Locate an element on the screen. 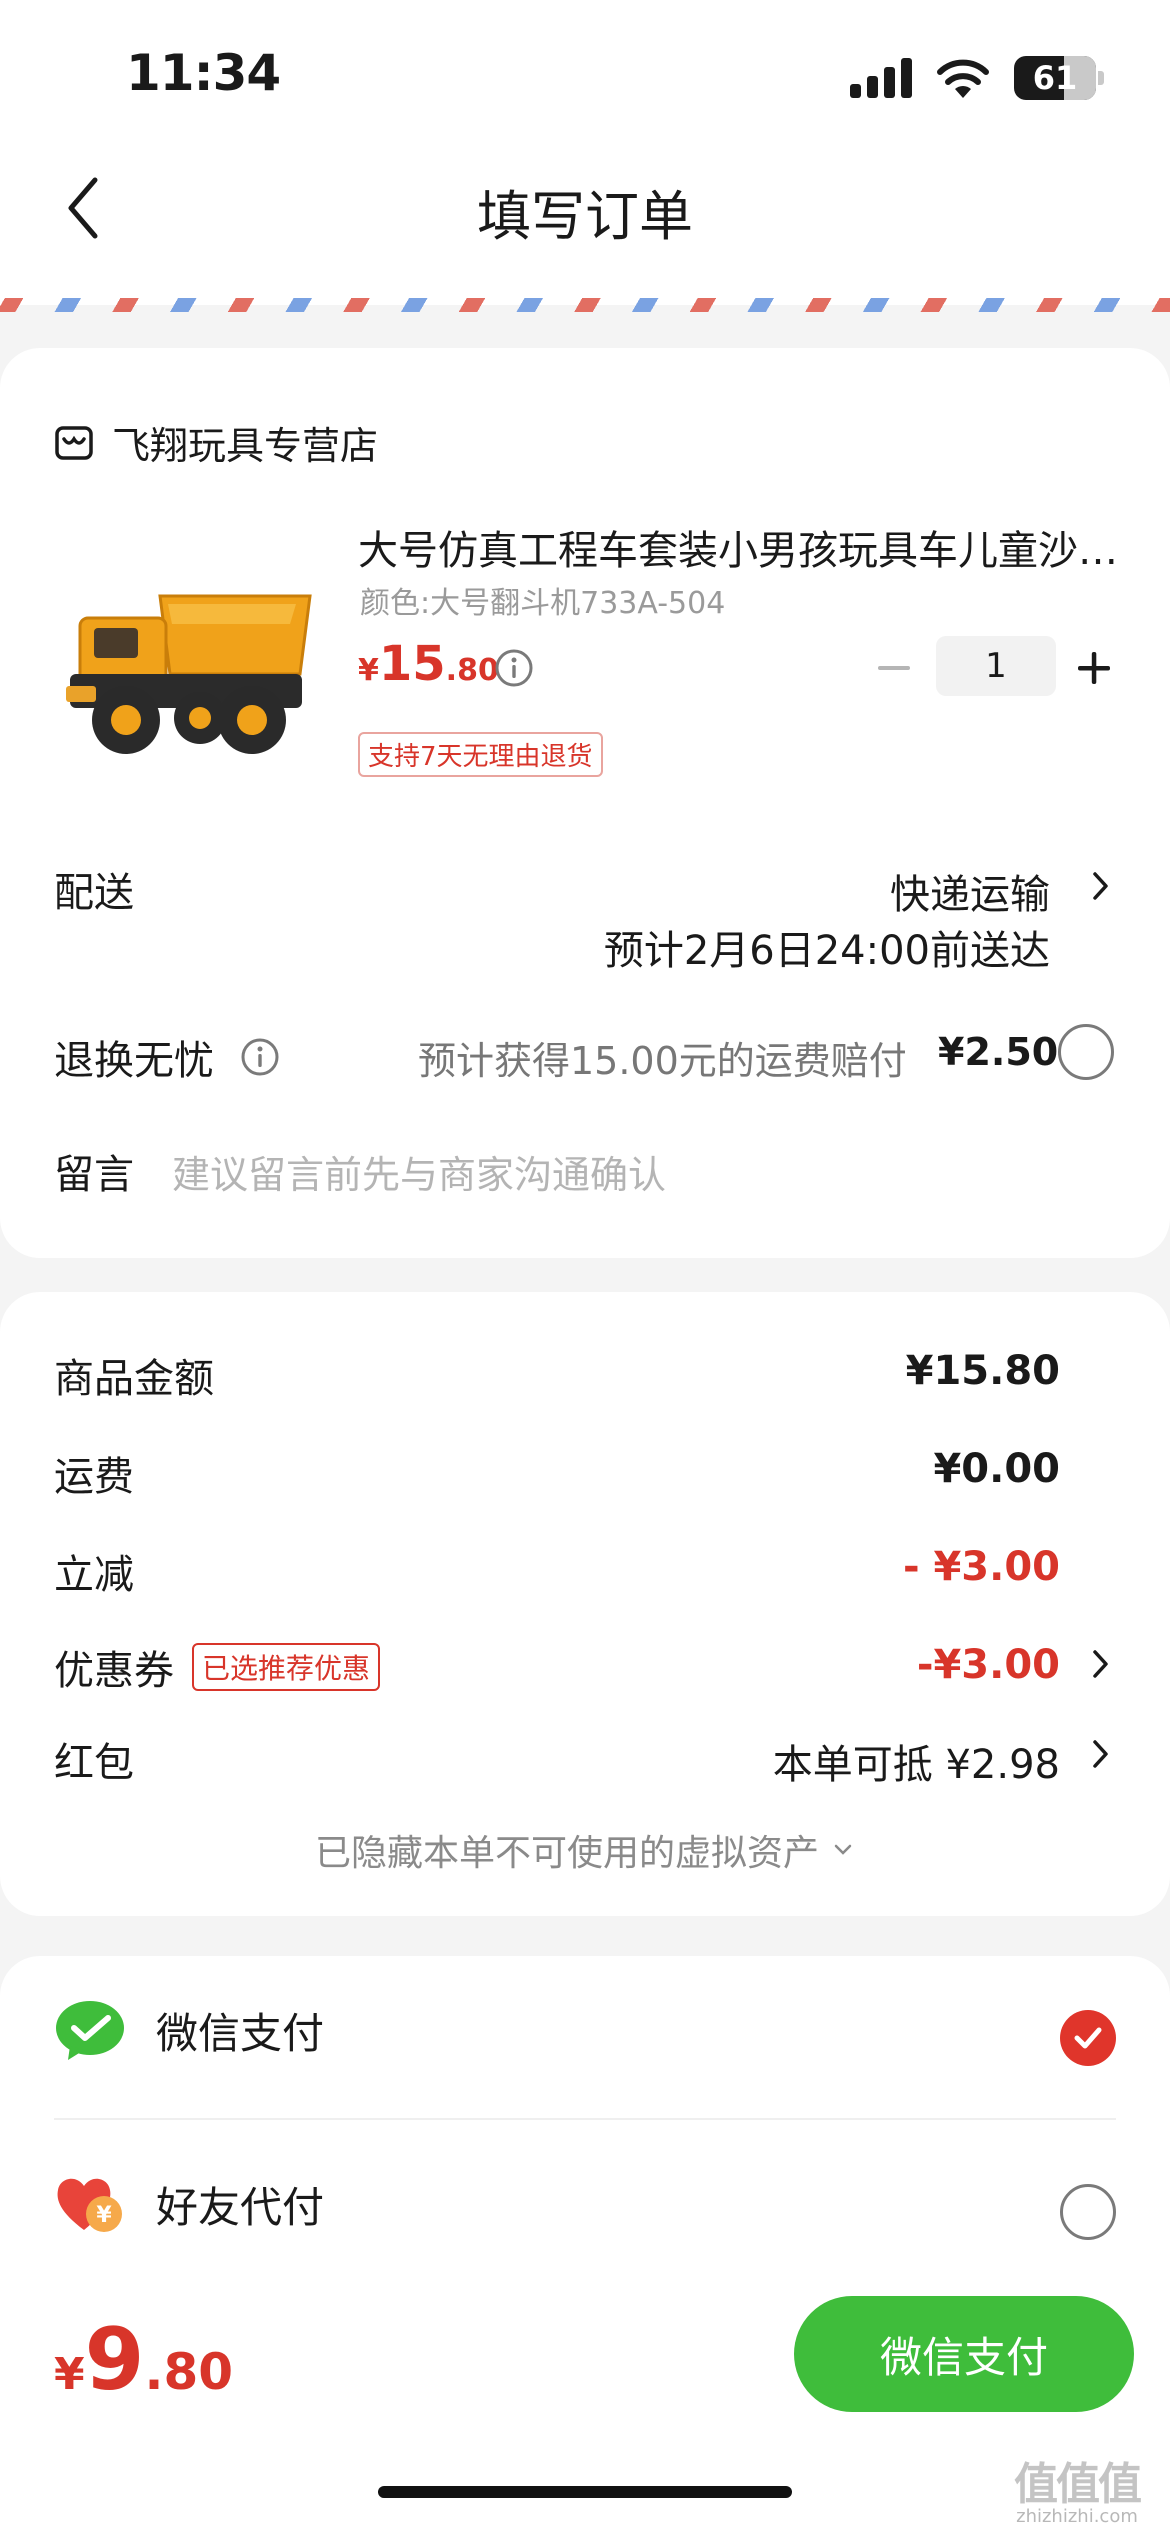 Image resolution: width=1170 pixels, height=2532 pixels. plus-icon is located at coordinates (1094, 668).